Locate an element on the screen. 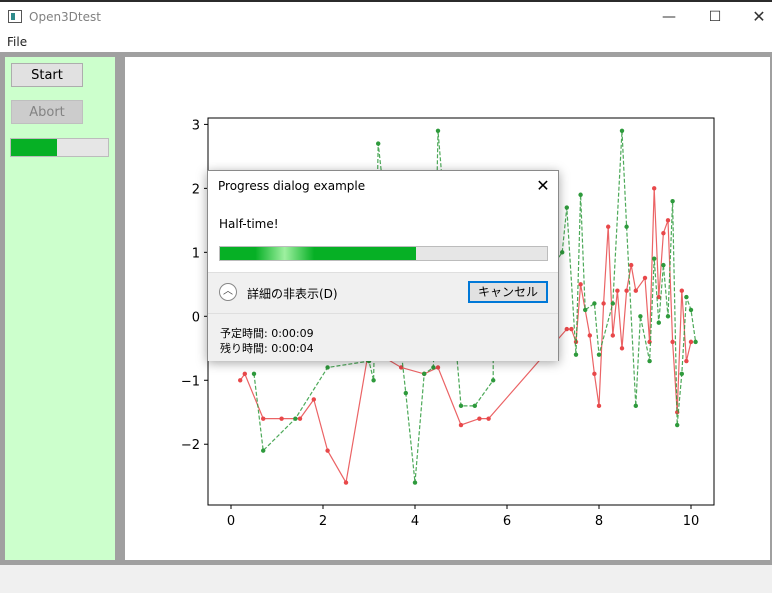 The width and height of the screenshot is (772, 593). side-progress-fill is located at coordinates (34, 147).